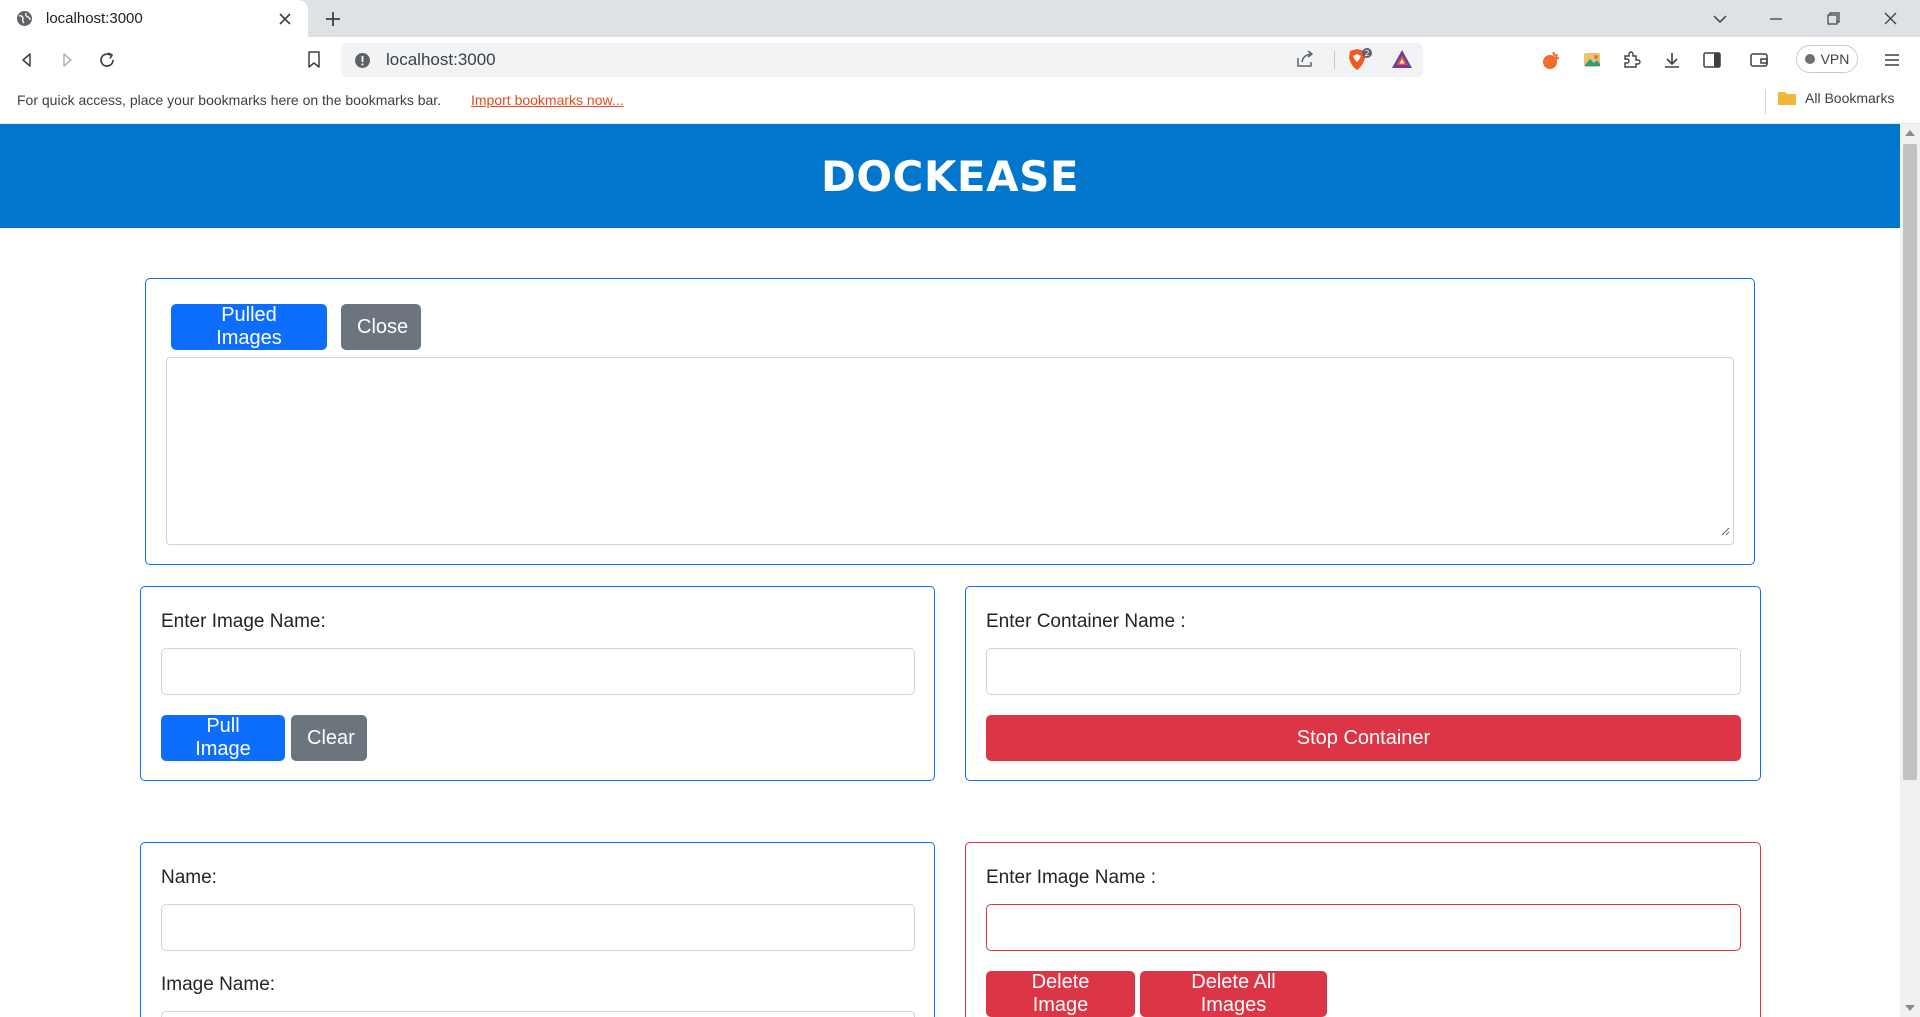 The width and height of the screenshot is (1920, 1017). Describe the element at coordinates (218, 984) in the screenshot. I see `run-image-name-label: Image Name:` at that location.